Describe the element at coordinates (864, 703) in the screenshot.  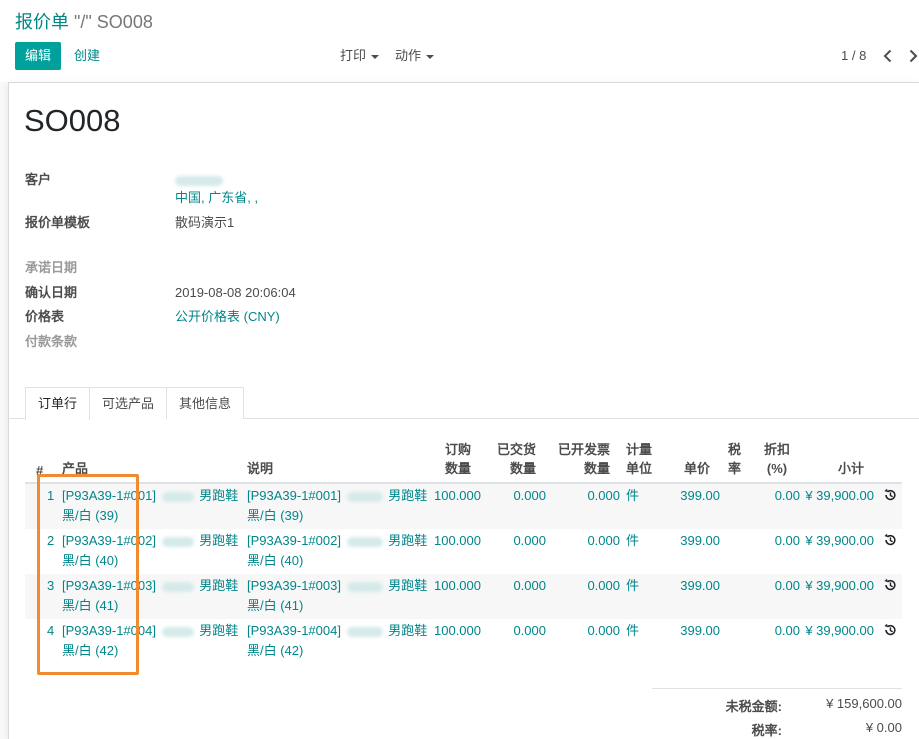
I see `untaxed-amount-value: ¥ 159,600.00` at that location.